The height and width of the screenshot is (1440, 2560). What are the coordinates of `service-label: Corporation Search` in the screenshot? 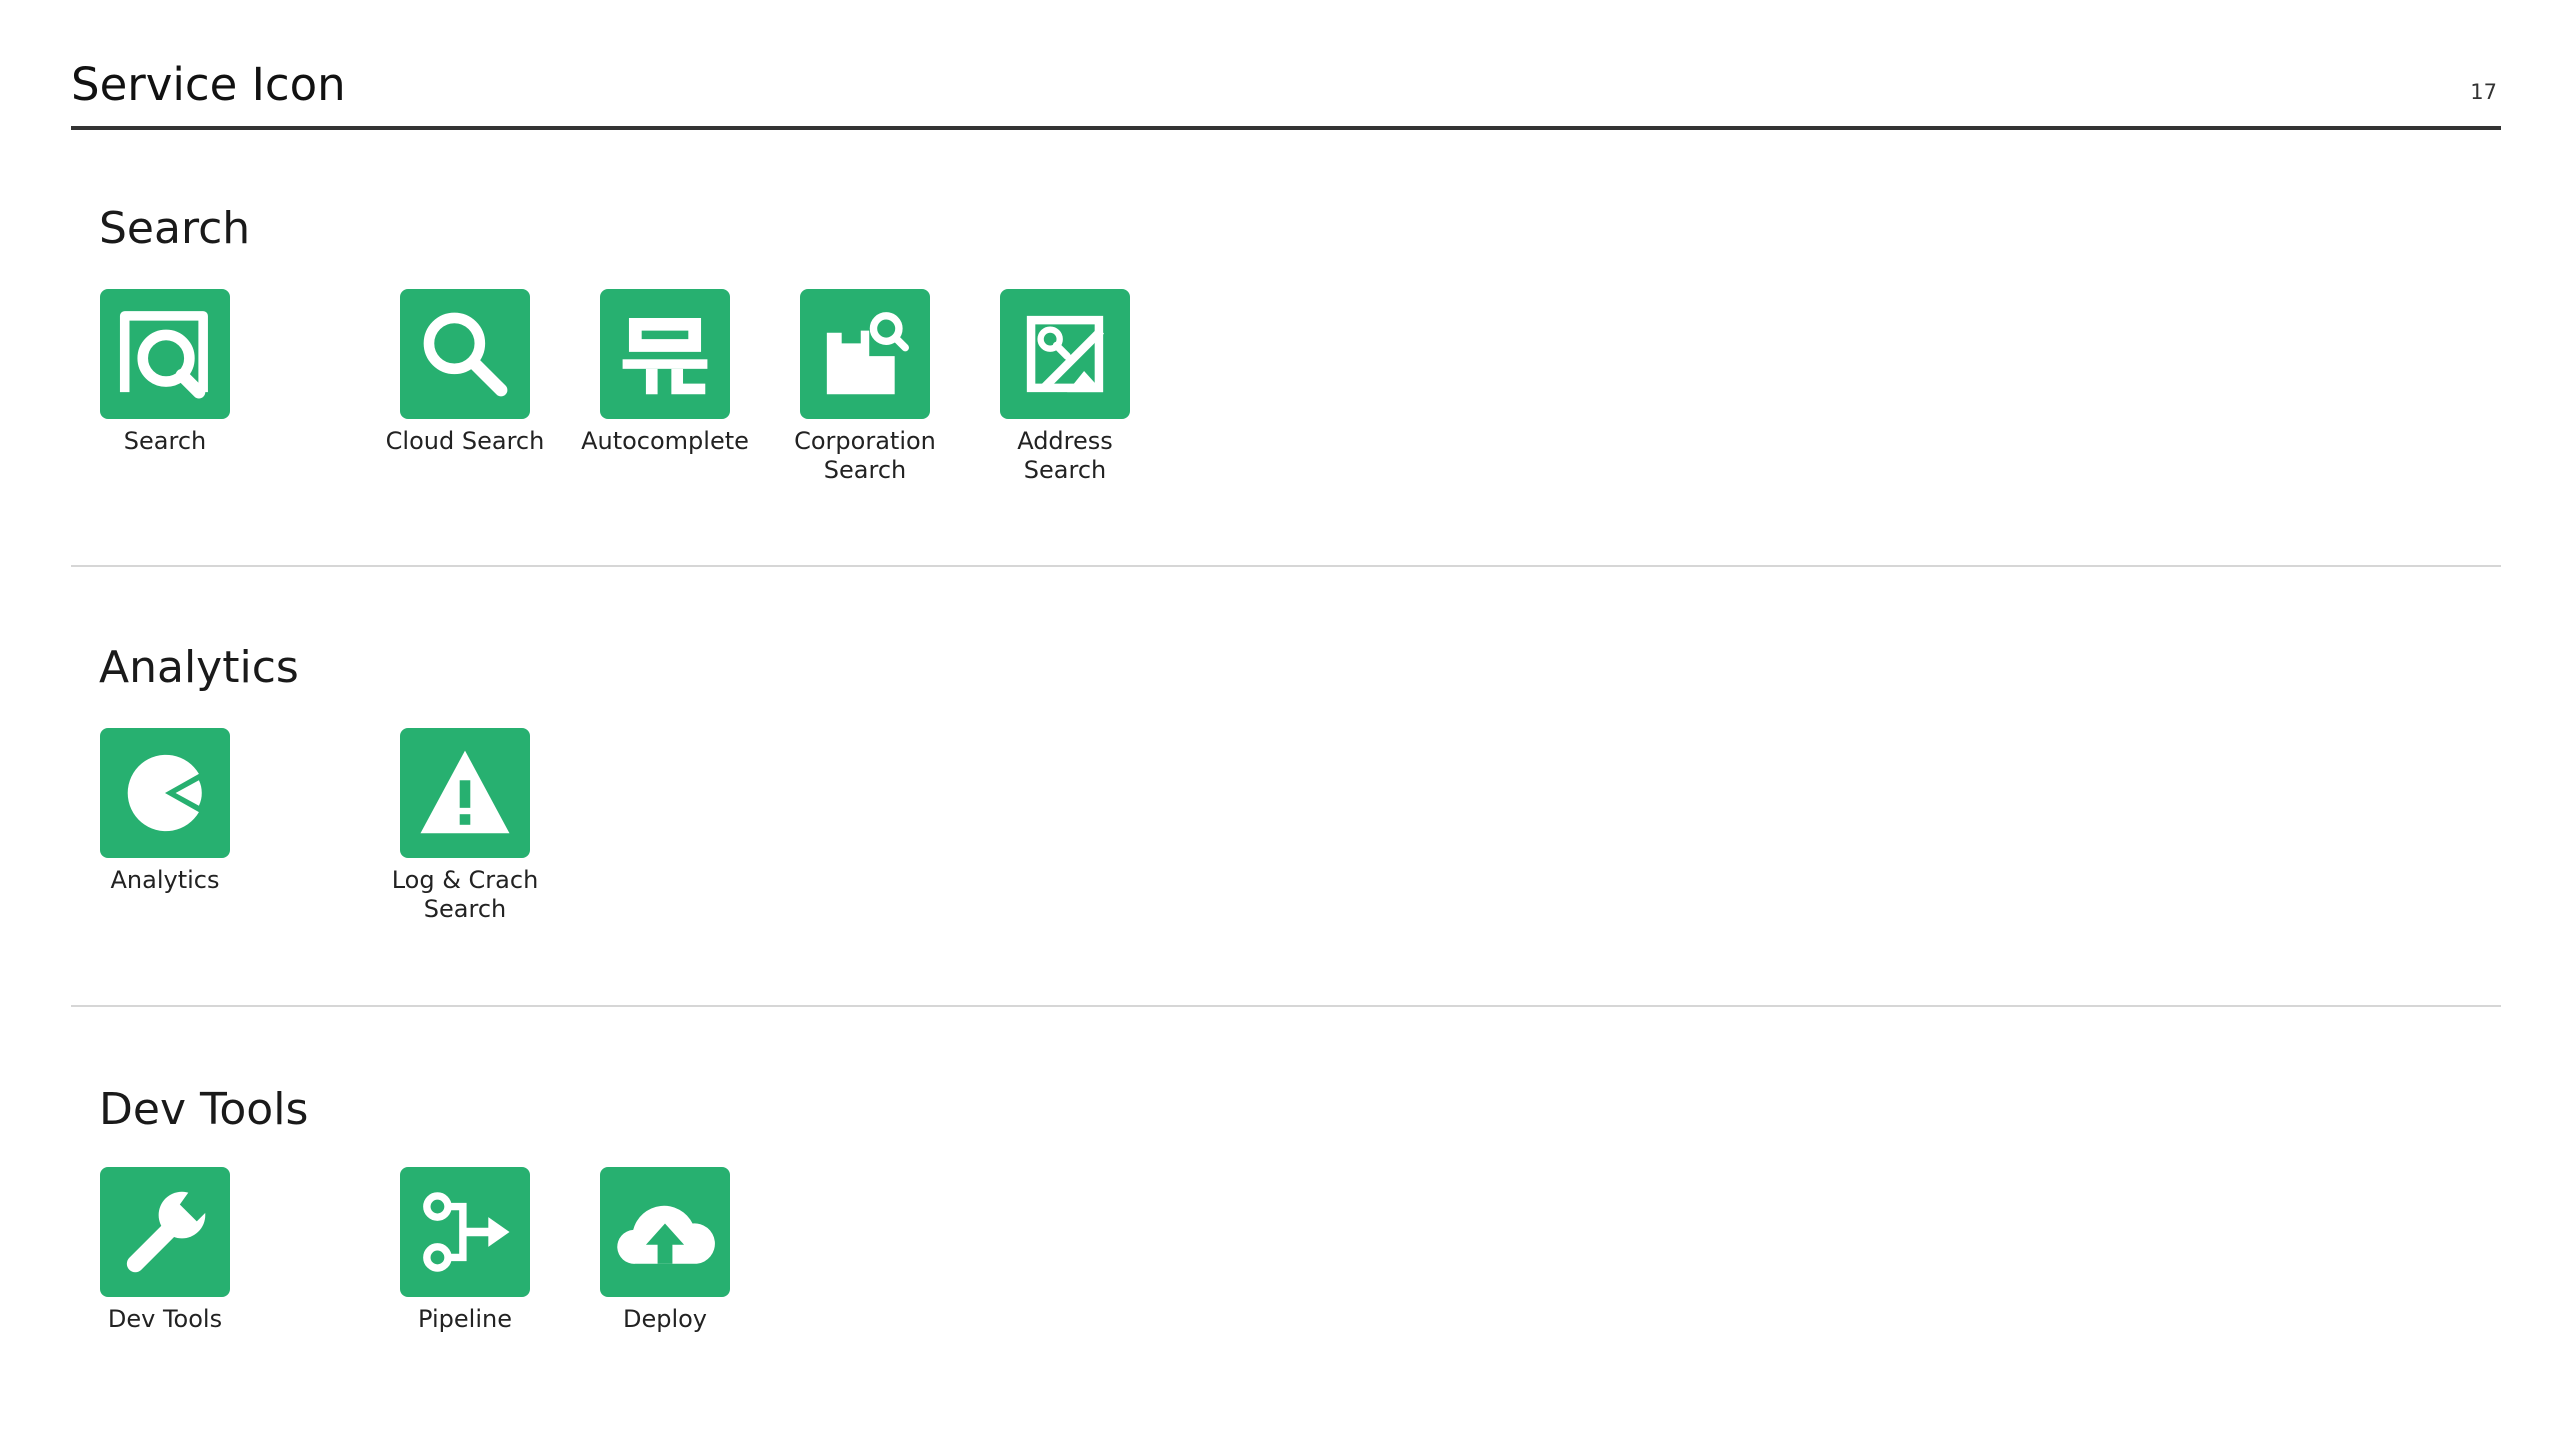 It's located at (865, 455).